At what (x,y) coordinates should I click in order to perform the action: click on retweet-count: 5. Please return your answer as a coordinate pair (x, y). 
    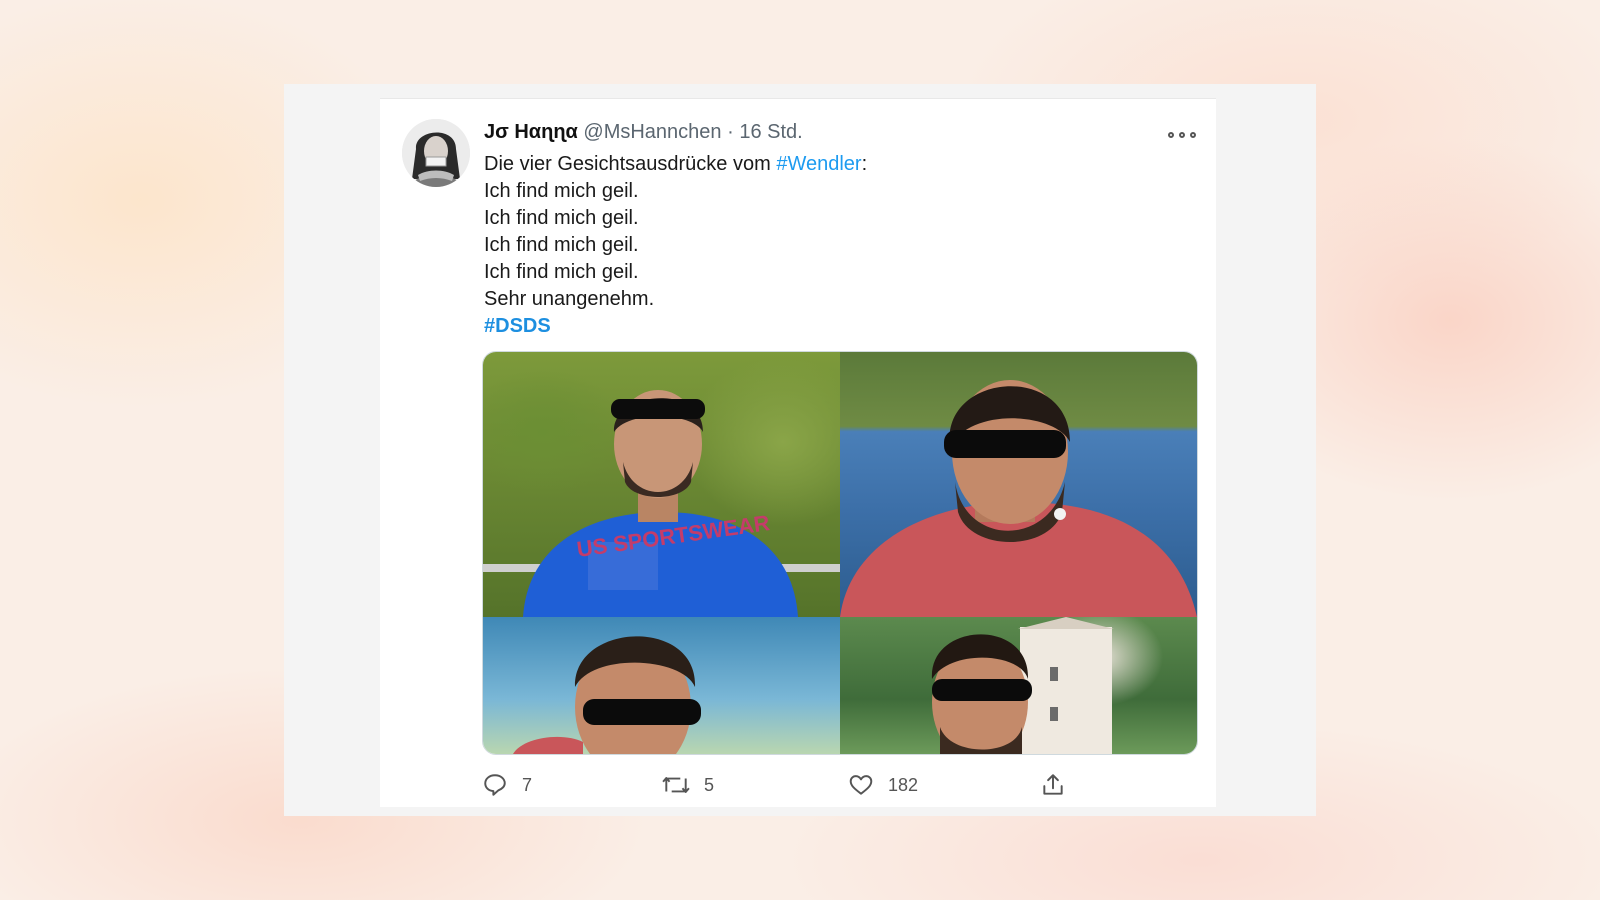
    Looking at the image, I should click on (709, 784).